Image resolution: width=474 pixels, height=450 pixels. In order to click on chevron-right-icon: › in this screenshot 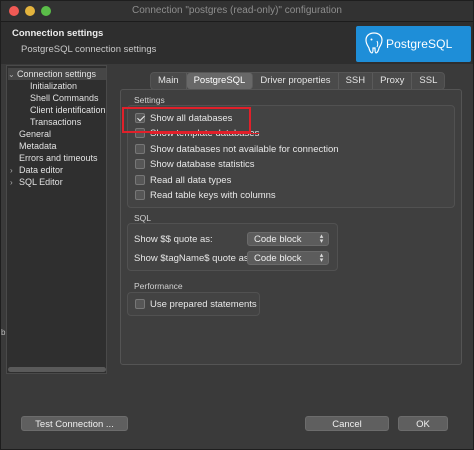, I will do `click(14, 183)`.